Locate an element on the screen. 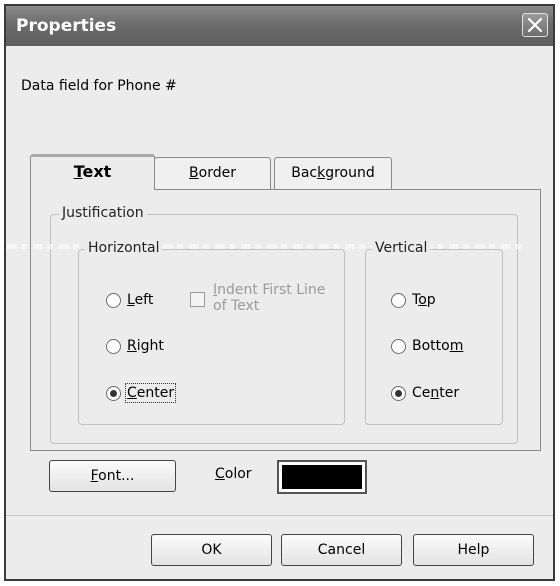 The height and width of the screenshot is (586, 560). radio-right: Right is located at coordinates (135, 346).